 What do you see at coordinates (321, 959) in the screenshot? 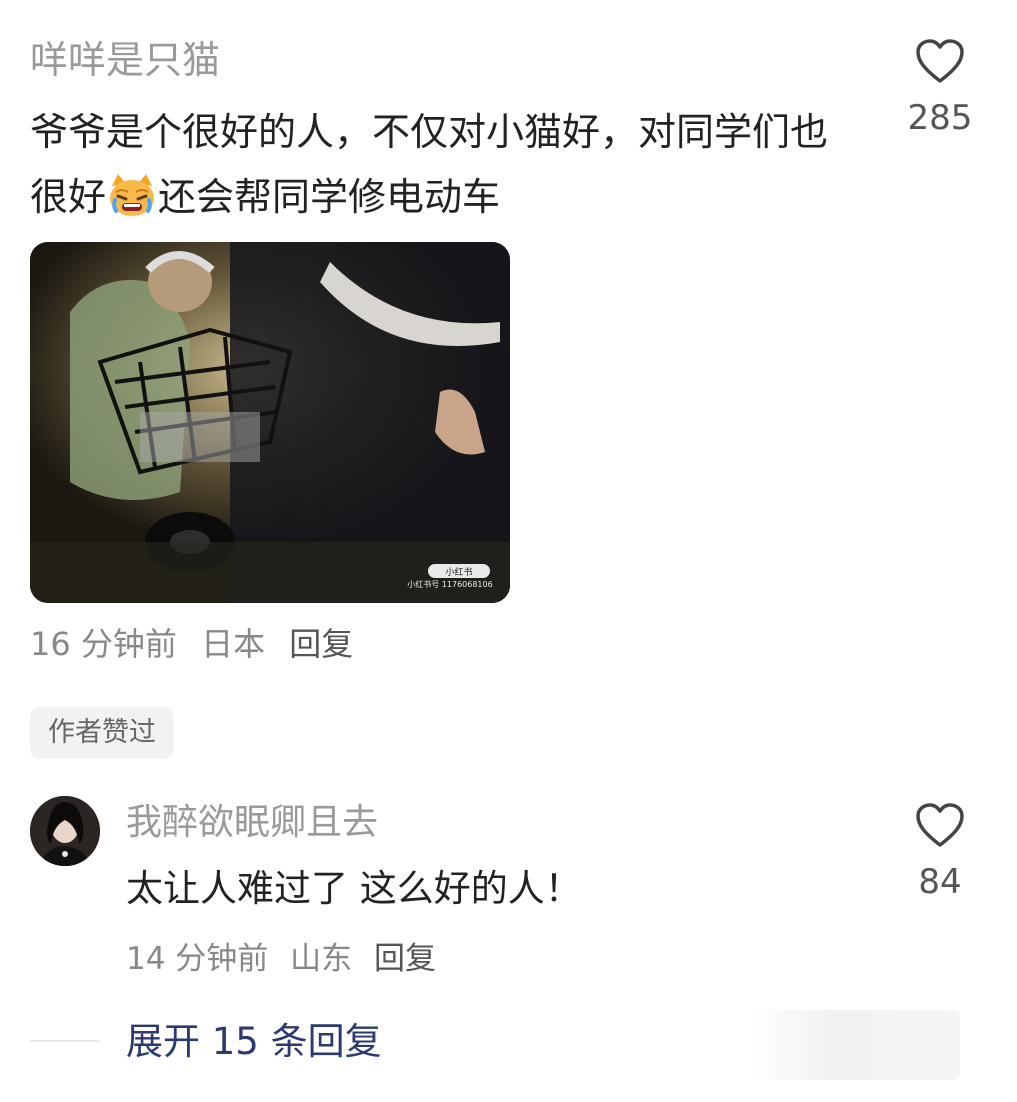
I see `reply-comment-location: 山东` at bounding box center [321, 959].